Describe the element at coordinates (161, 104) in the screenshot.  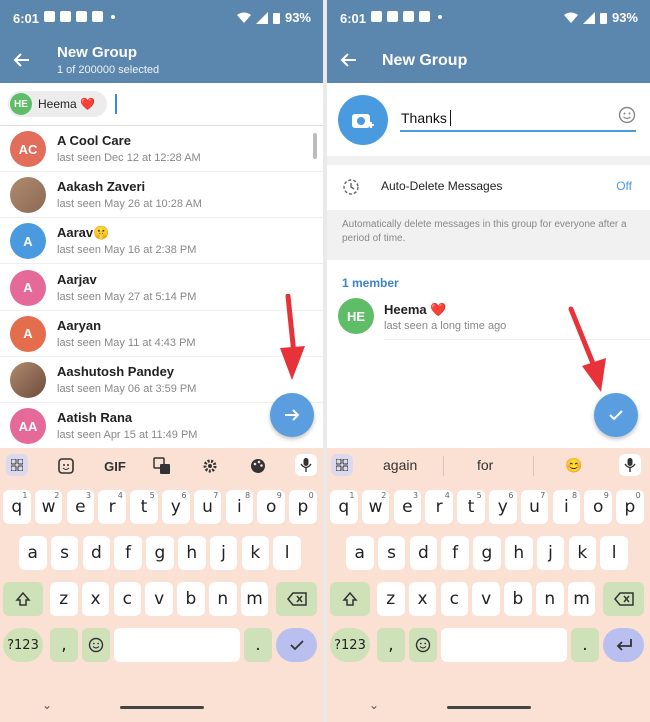
I see `selected-chips: HE Heema ❤️` at that location.